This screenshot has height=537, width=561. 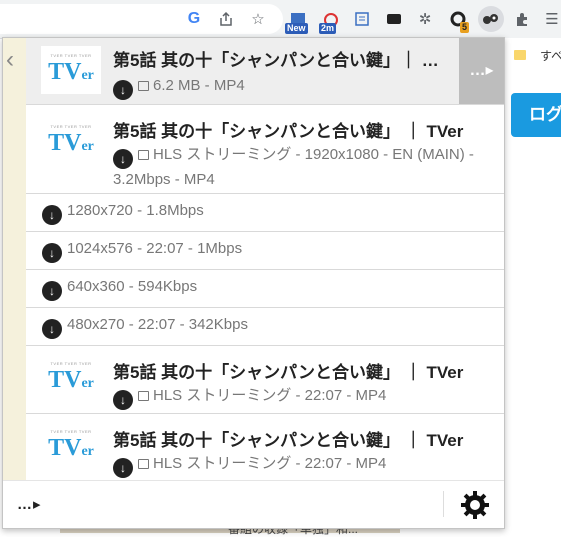 I want to click on variant-row: ↓ 640x360 - 594Kbps, so click(x=265, y=289).